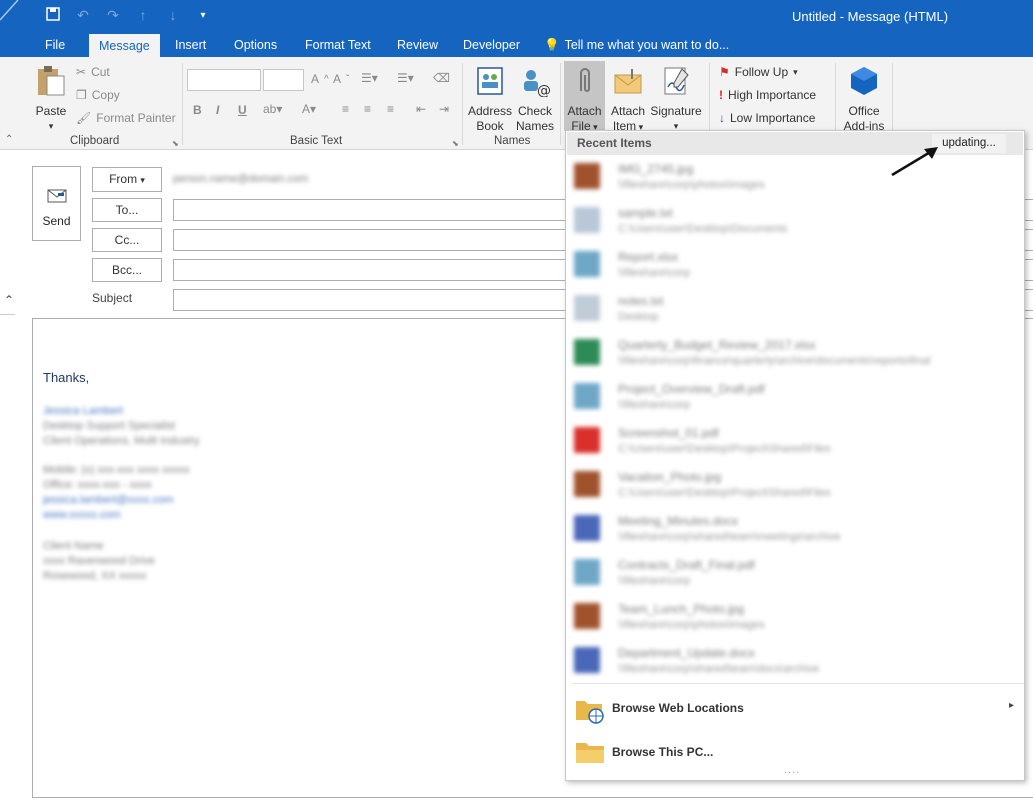  What do you see at coordinates (338, 45) in the screenshot?
I see `tab-format-text: Format Text` at bounding box center [338, 45].